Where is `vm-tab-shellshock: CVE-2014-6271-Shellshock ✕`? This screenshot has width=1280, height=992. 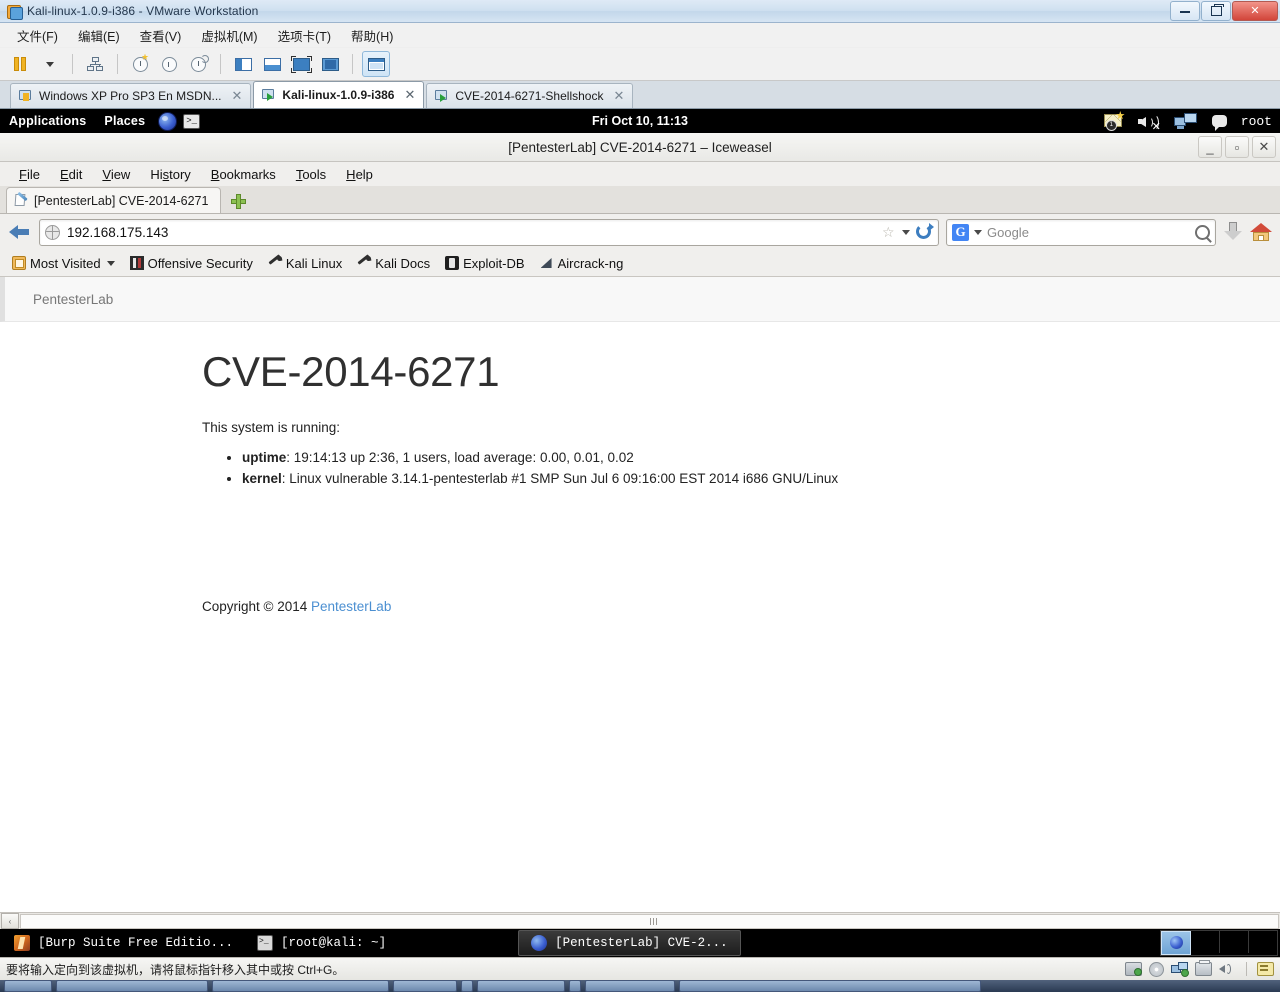 vm-tab-shellshock: CVE-2014-6271-Shellshock ✕ is located at coordinates (530, 95).